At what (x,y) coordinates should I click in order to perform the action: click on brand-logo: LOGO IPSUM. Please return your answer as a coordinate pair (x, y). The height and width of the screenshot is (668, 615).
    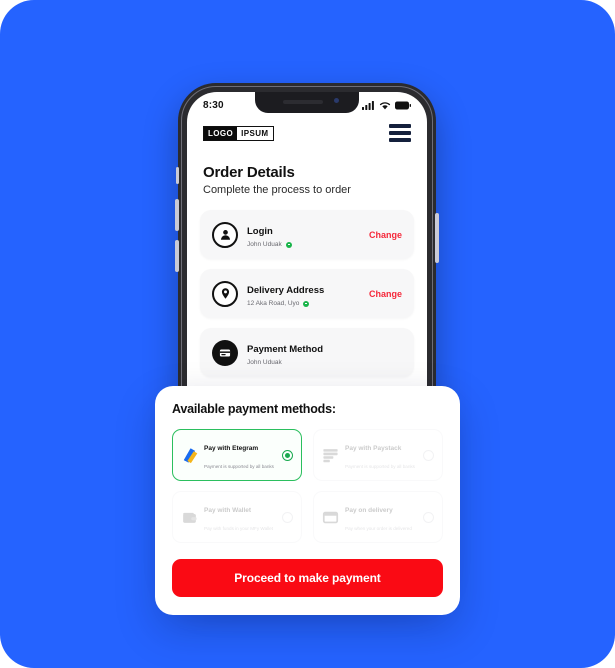
    Looking at the image, I should click on (238, 133).